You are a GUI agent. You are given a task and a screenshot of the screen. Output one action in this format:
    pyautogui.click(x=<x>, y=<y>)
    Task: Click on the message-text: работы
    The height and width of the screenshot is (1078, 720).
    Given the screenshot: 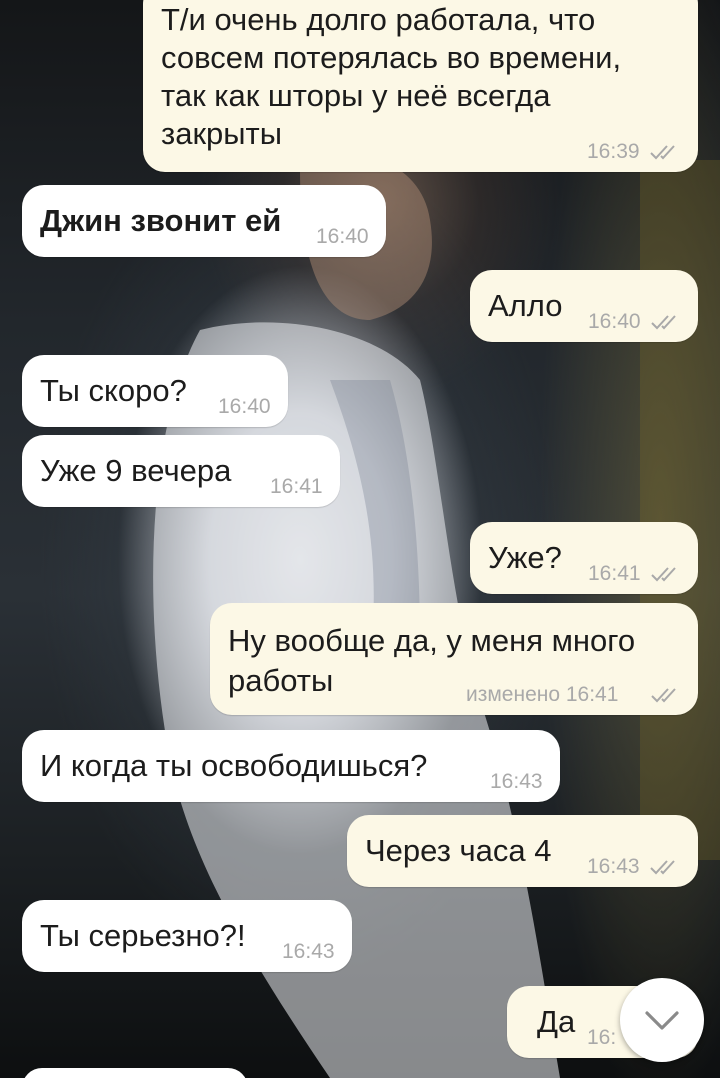 What is the action you would take?
    pyautogui.click(x=281, y=680)
    